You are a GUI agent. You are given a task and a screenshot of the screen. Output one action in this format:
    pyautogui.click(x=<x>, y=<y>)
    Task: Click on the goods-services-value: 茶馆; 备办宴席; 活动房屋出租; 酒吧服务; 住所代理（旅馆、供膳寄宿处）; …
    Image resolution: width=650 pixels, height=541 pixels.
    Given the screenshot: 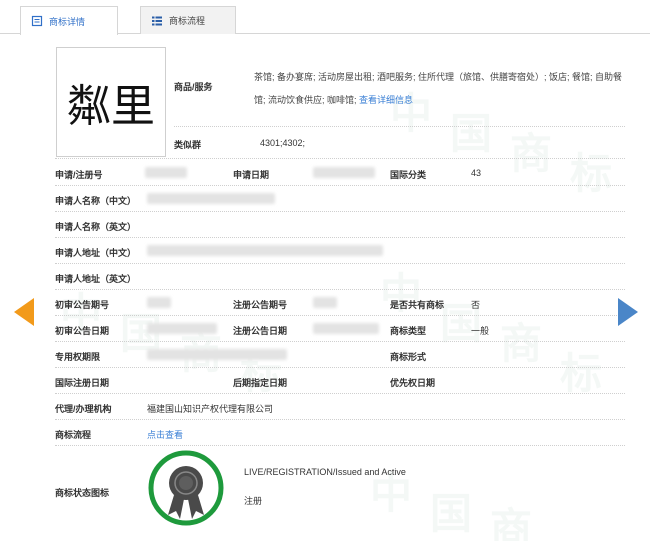 What is the action you would take?
    pyautogui.click(x=438, y=88)
    